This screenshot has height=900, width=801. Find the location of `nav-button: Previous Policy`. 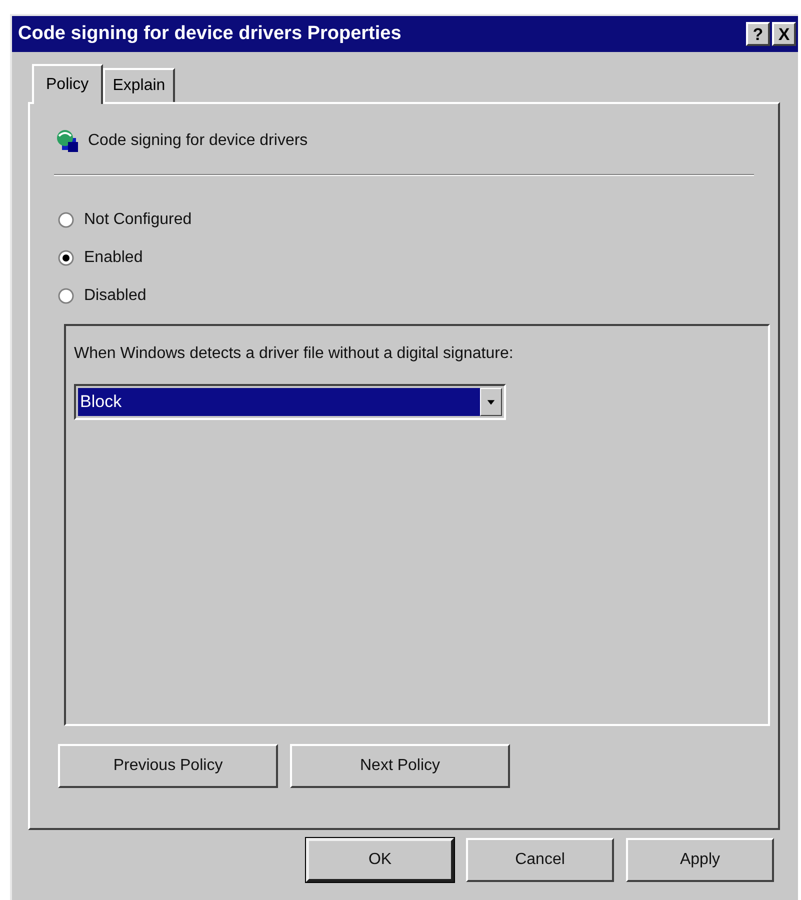

nav-button: Previous Policy is located at coordinates (168, 766).